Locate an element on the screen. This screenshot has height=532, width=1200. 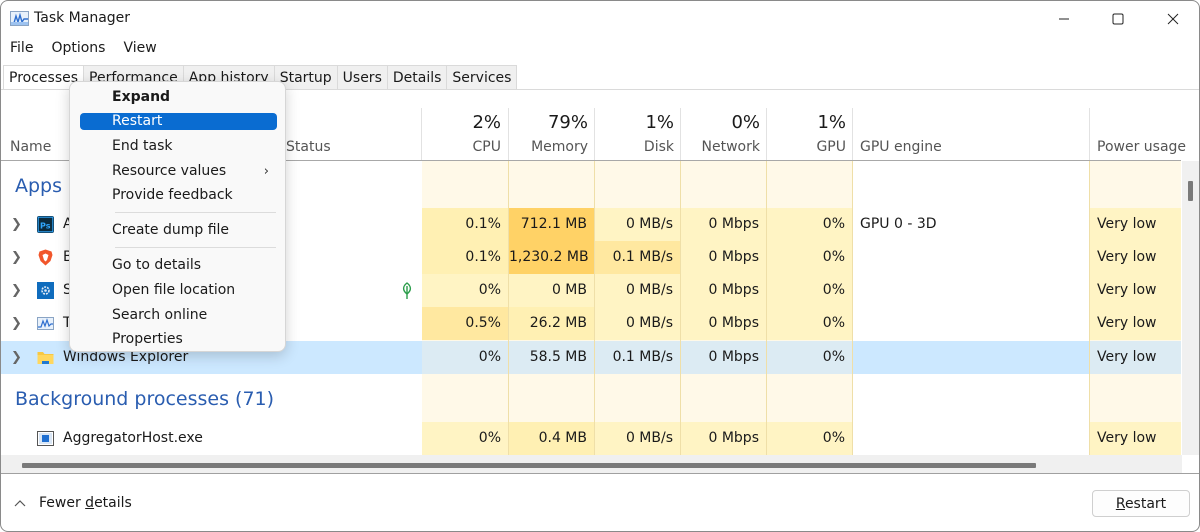
horizontal-scroll-thumb is located at coordinates (529, 465).